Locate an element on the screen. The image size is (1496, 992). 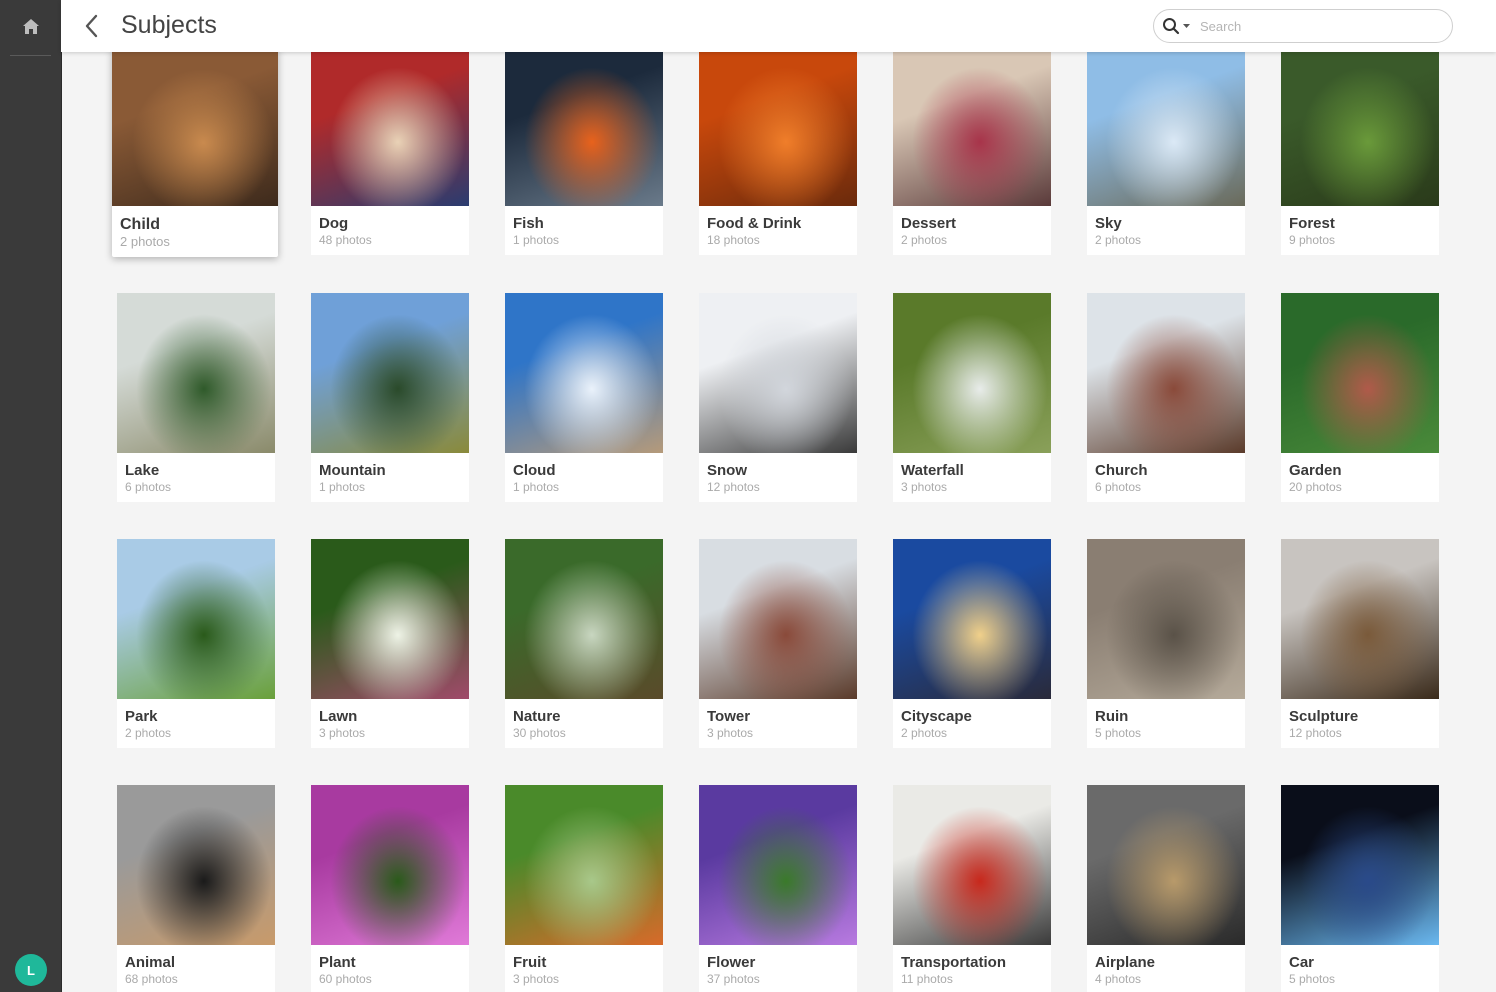
search-box is located at coordinates (1303, 26).